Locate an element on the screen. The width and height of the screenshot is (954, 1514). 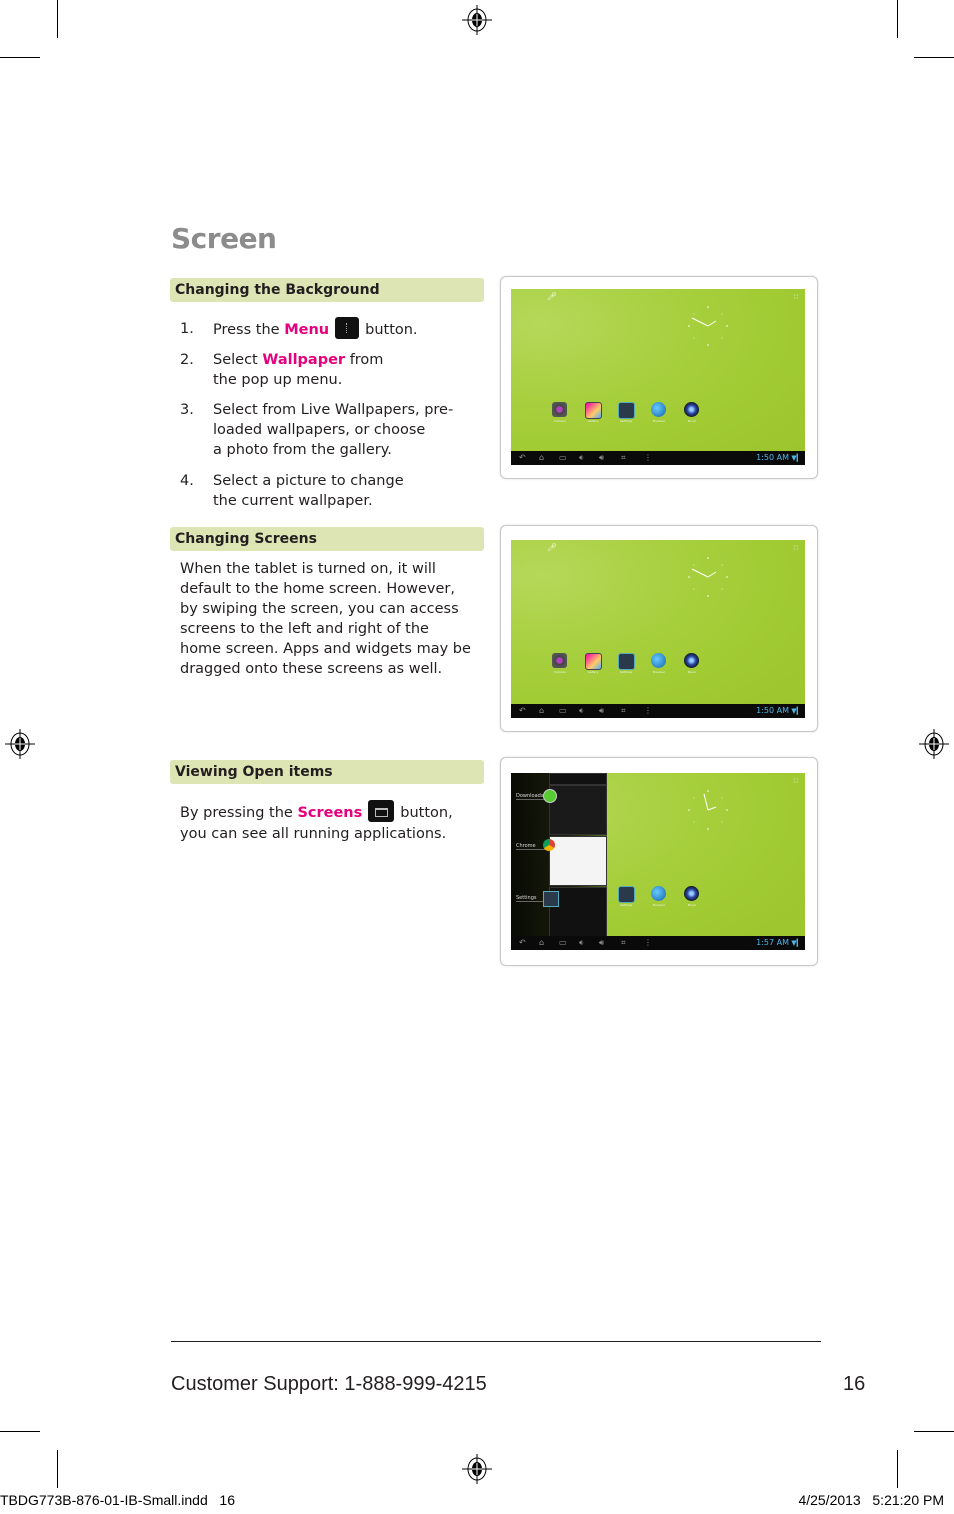
recent-apps-panel: Downloads Chrome Settings is located at coordinates (559, 861).